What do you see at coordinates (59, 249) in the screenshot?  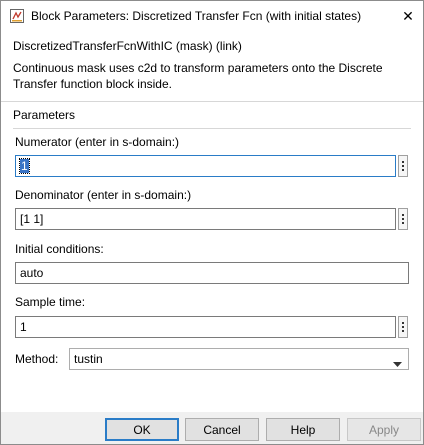 I see `initial-conditions-label: Initial conditions:` at bounding box center [59, 249].